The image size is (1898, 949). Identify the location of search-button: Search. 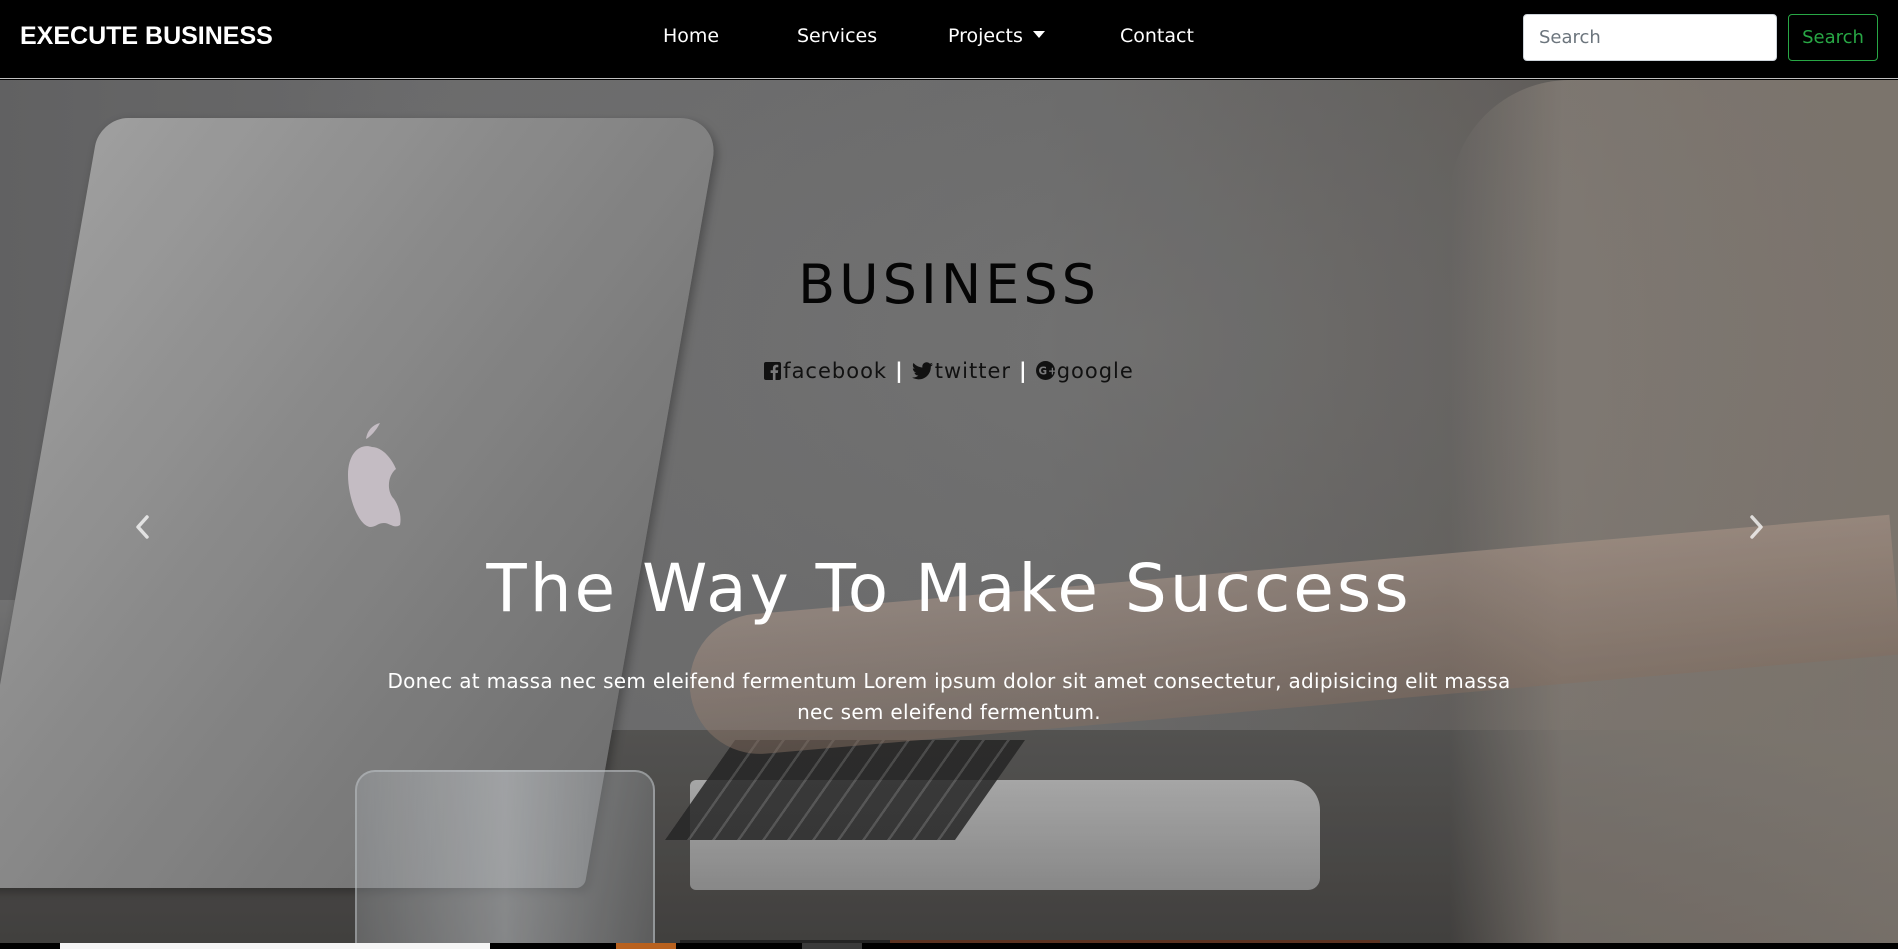
(1833, 37).